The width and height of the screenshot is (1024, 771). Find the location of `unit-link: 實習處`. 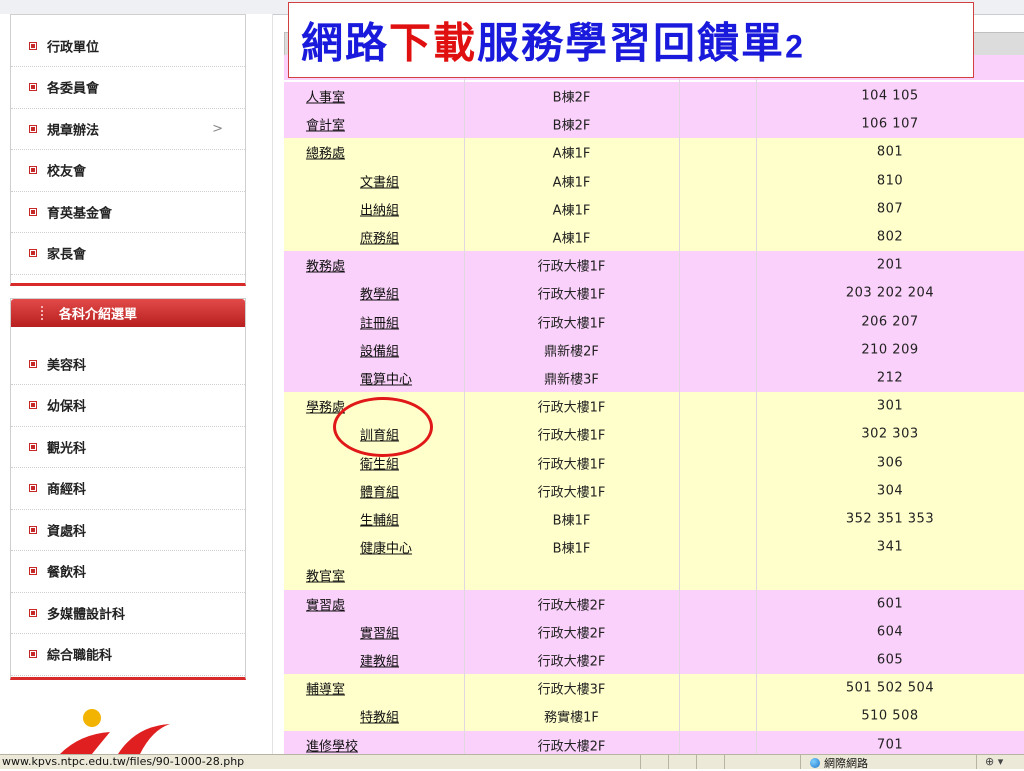

unit-link: 實習處 is located at coordinates (325, 603).